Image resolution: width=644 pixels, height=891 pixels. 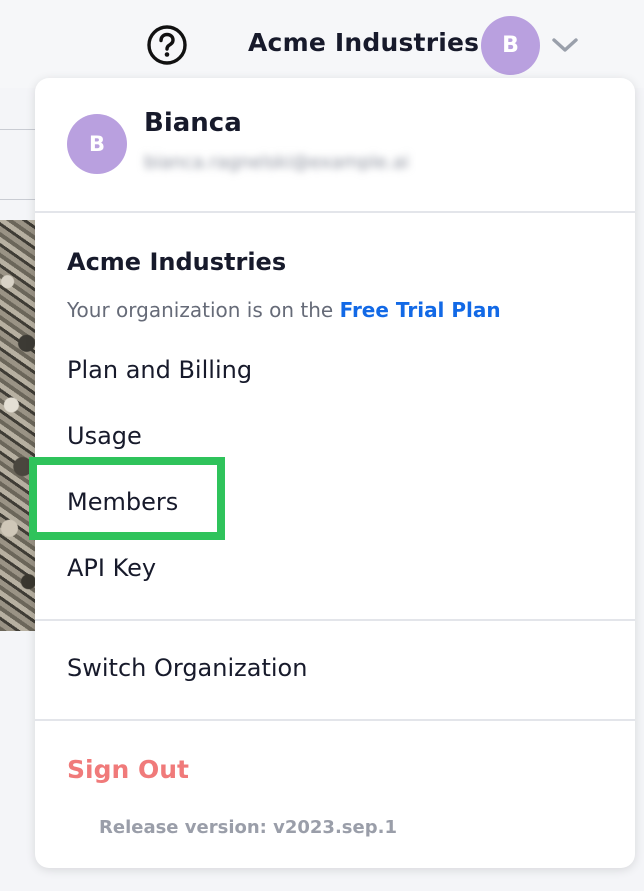 I want to click on org-switcher-name: Acme Industries, so click(x=363, y=42).